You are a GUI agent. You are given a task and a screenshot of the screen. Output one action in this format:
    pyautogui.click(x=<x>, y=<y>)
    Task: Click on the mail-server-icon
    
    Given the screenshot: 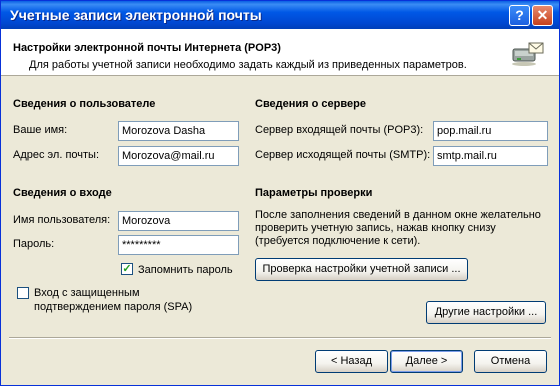 What is the action you would take?
    pyautogui.click(x=528, y=54)
    